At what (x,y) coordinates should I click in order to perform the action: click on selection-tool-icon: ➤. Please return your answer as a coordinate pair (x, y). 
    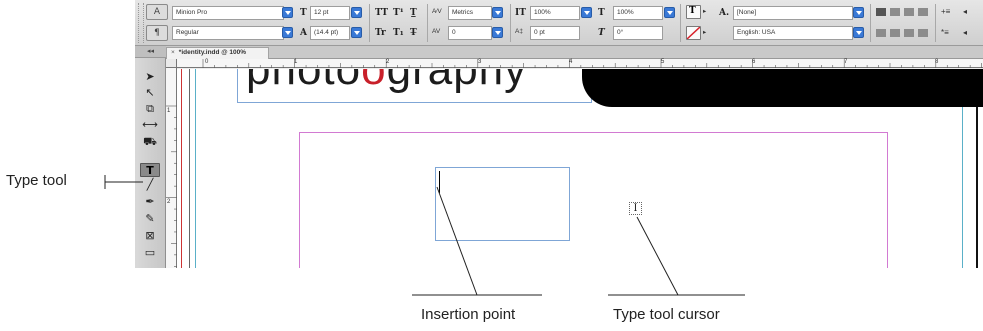
    Looking at the image, I should click on (150, 77).